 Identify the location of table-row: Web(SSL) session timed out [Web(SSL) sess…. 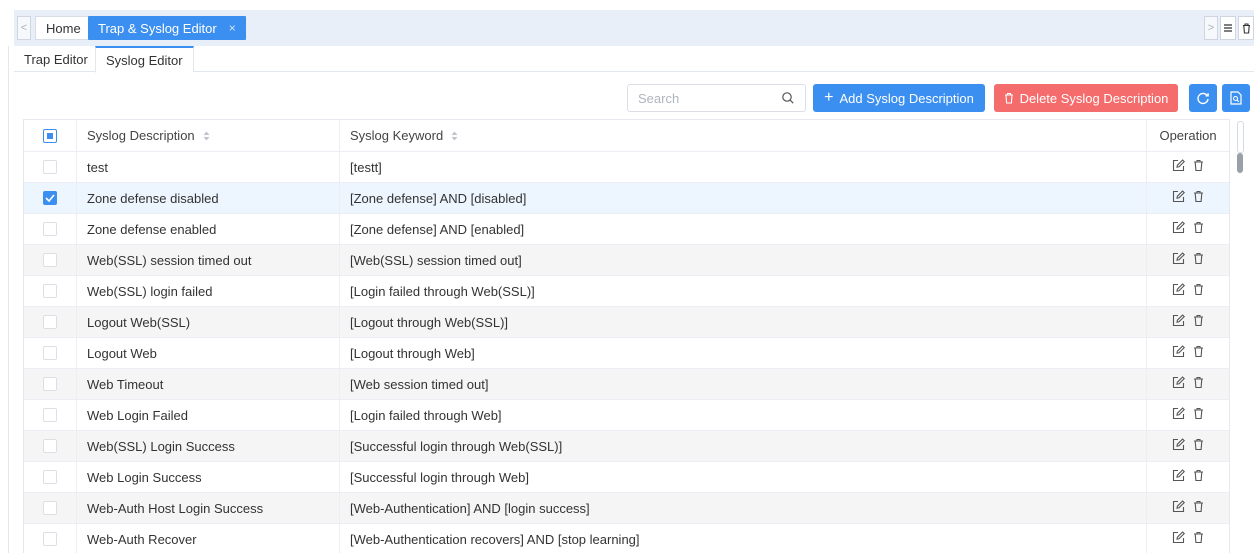
(626, 260).